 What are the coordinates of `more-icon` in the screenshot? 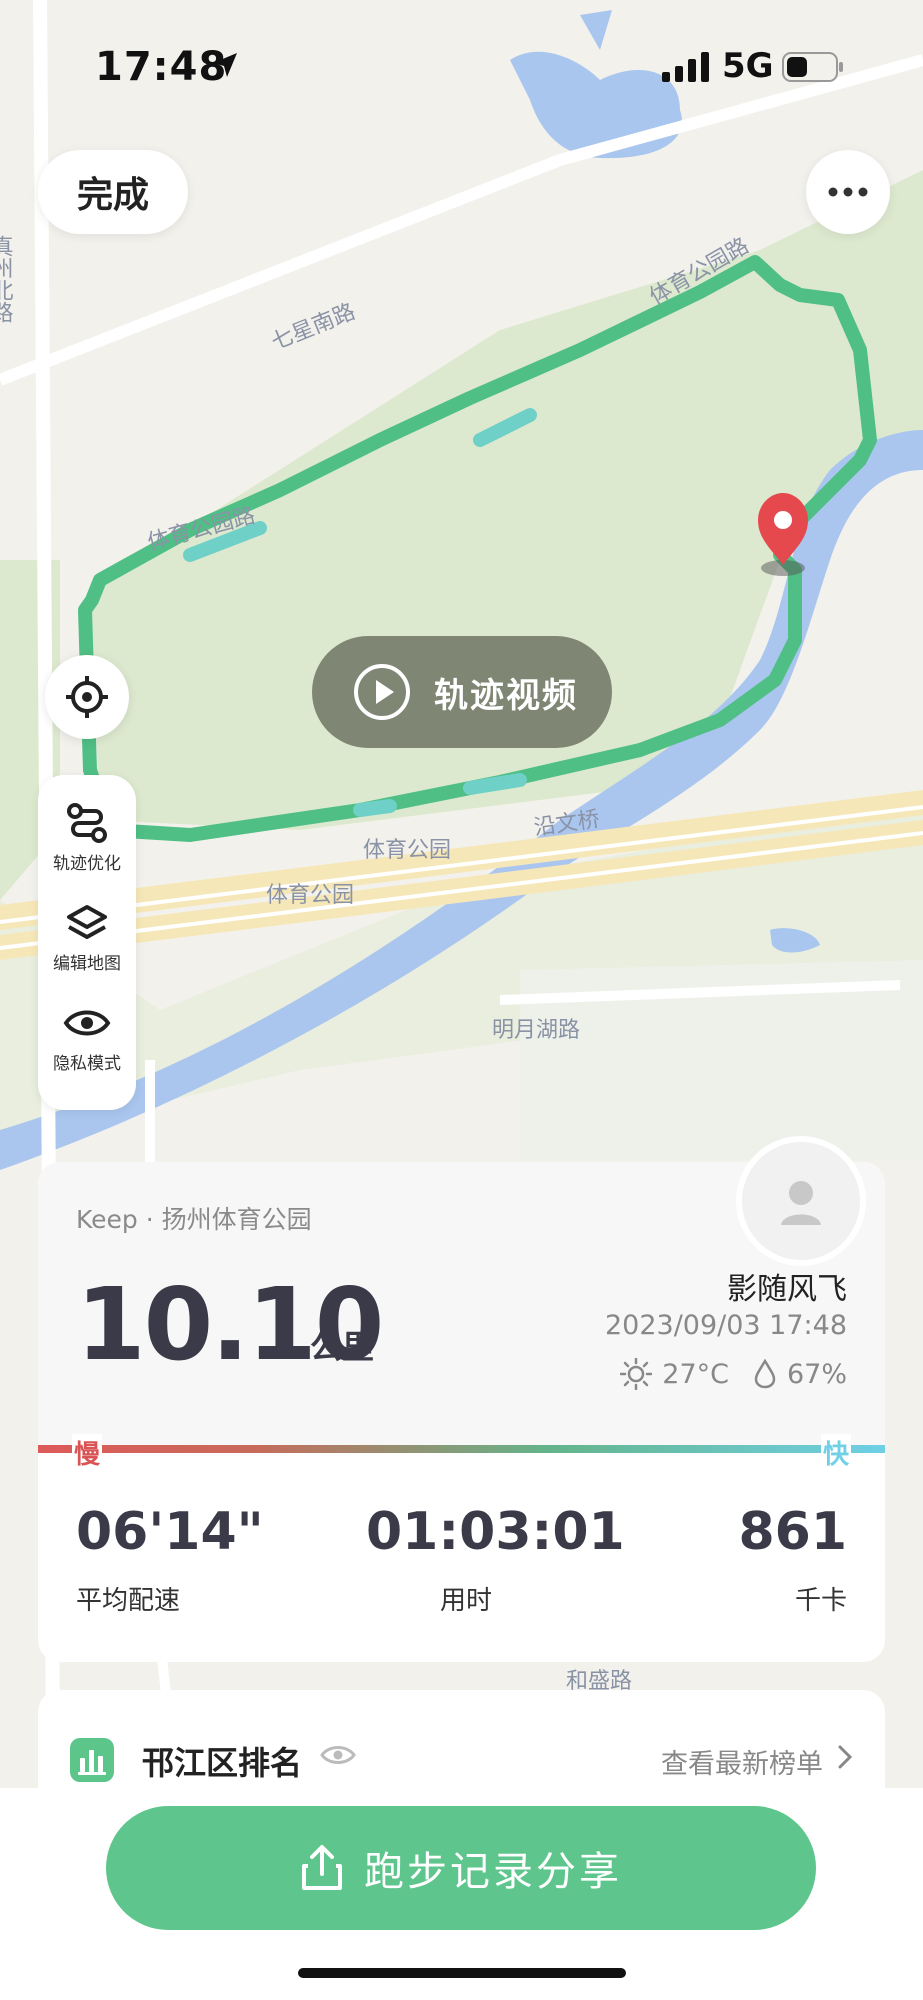 It's located at (848, 192).